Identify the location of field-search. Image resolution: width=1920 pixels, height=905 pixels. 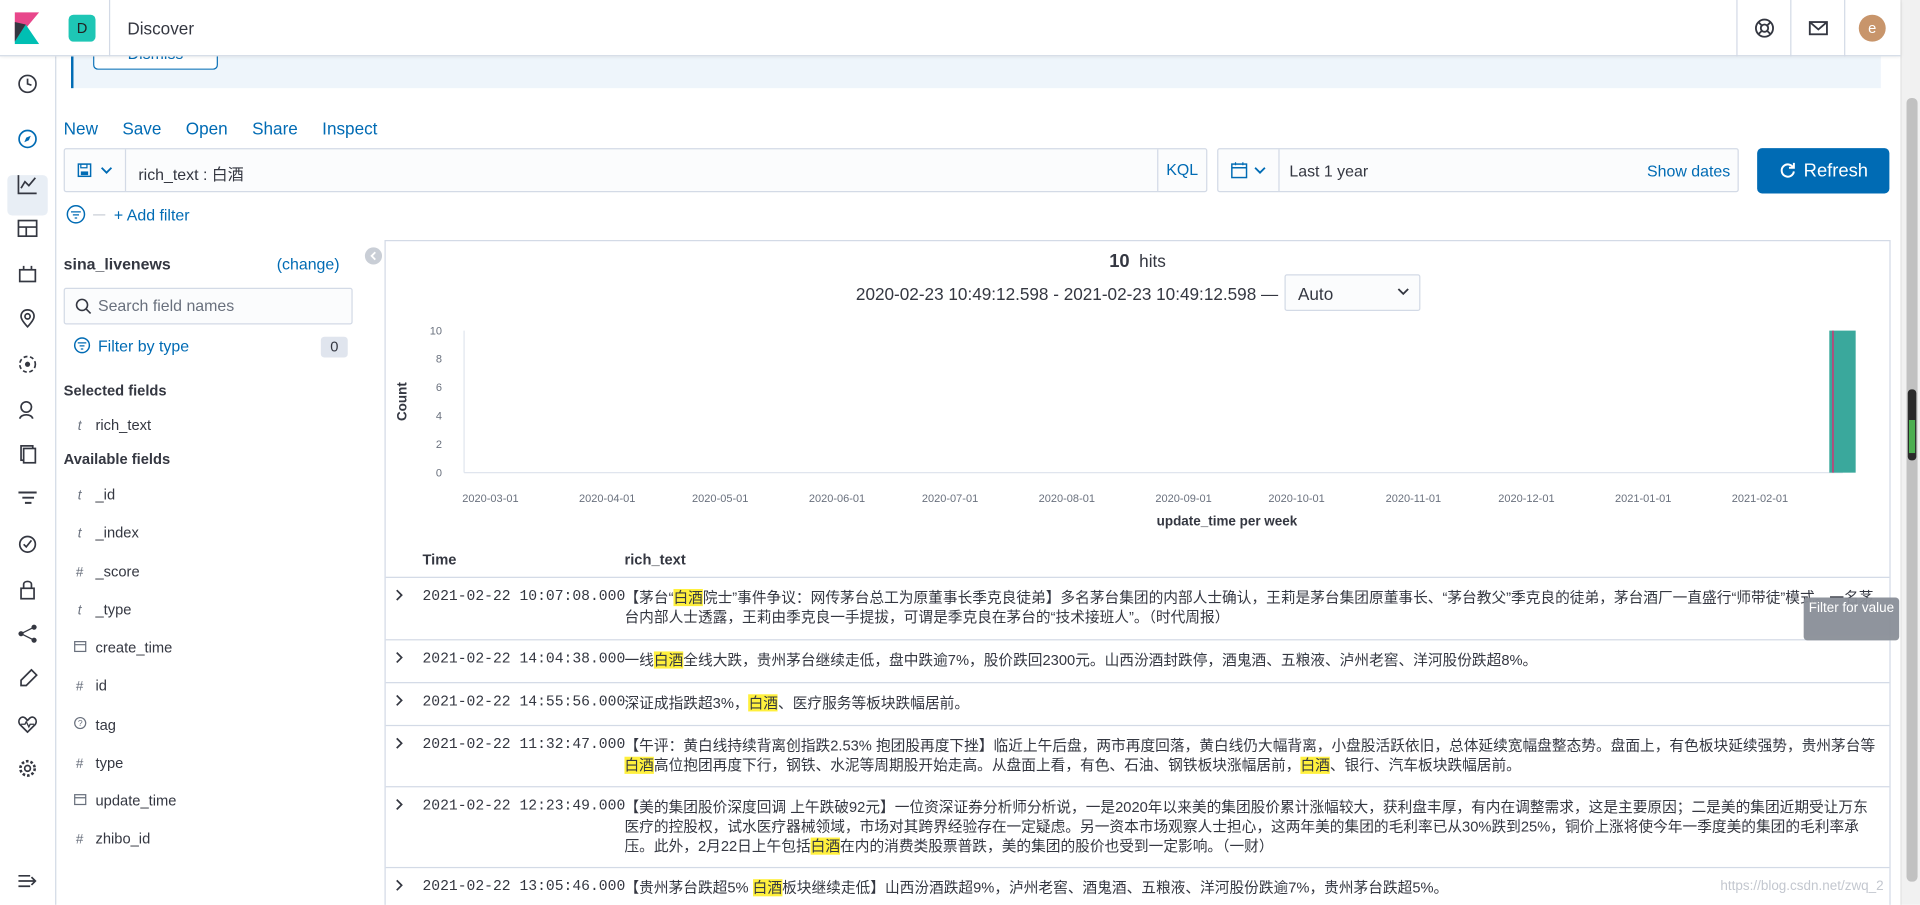
(208, 306).